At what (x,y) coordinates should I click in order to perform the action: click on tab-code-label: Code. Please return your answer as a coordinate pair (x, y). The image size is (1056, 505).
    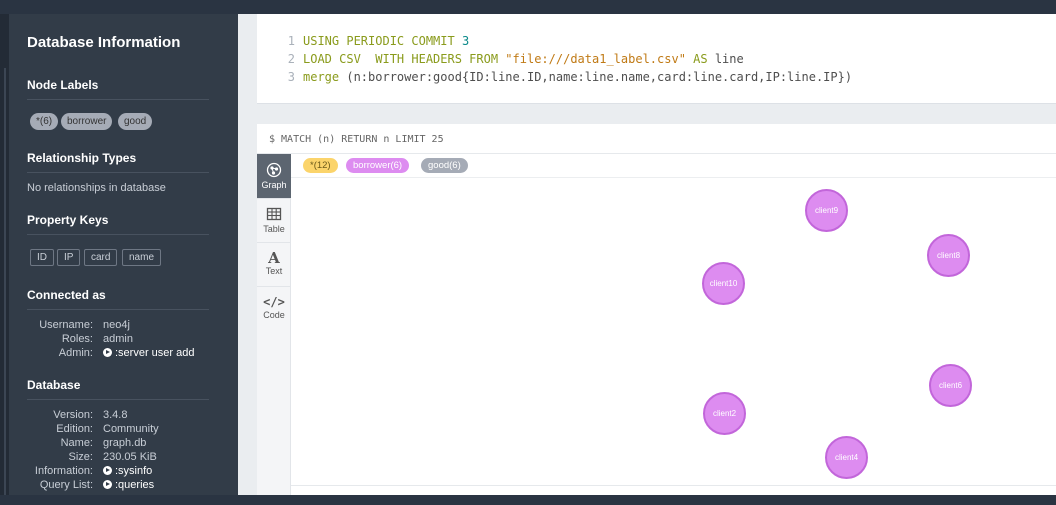
    Looking at the image, I should click on (274, 315).